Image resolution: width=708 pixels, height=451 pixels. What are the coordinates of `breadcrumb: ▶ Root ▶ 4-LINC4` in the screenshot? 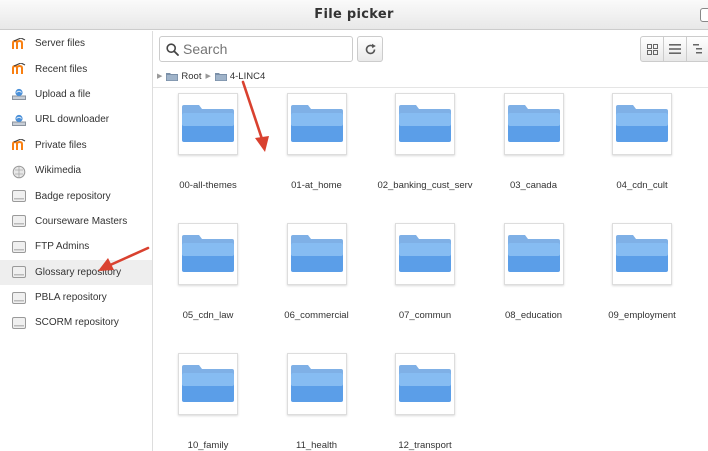 It's located at (213, 76).